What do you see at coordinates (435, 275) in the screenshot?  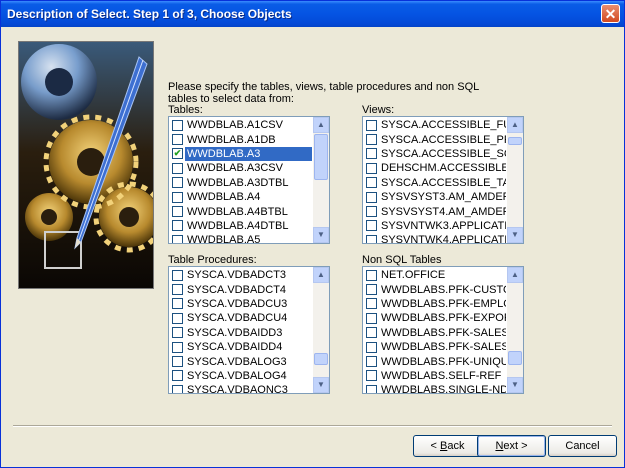 I see `list-item: NET.OFFICE` at bounding box center [435, 275].